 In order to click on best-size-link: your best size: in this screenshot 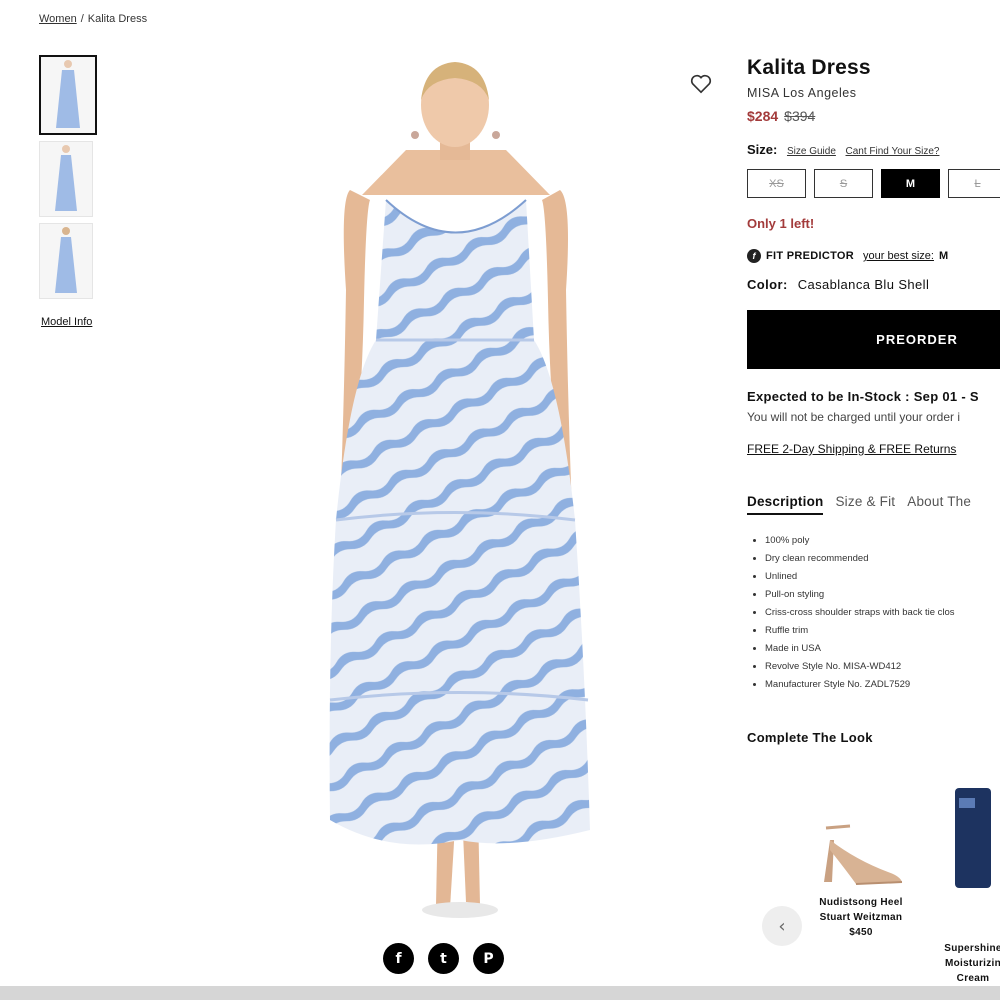, I will do `click(898, 256)`.